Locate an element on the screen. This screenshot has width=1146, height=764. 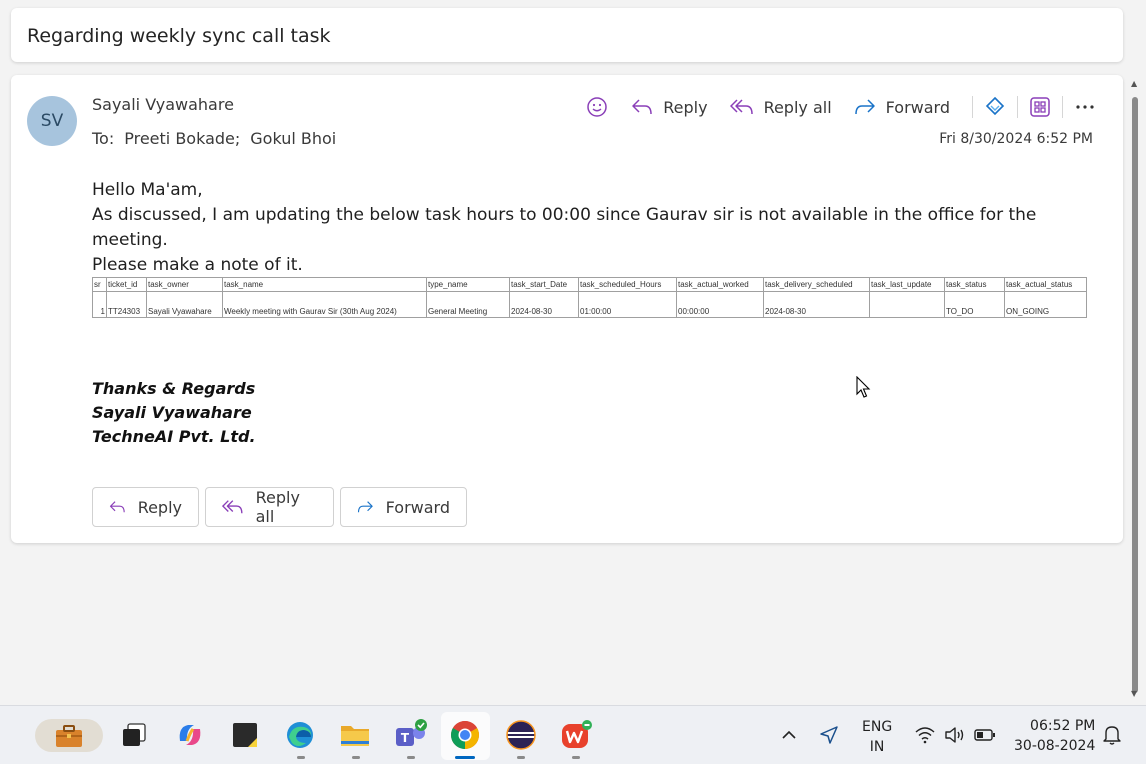
col-header-scheduled-hours: task_scheduled_Hours is located at coordinates (627, 284).